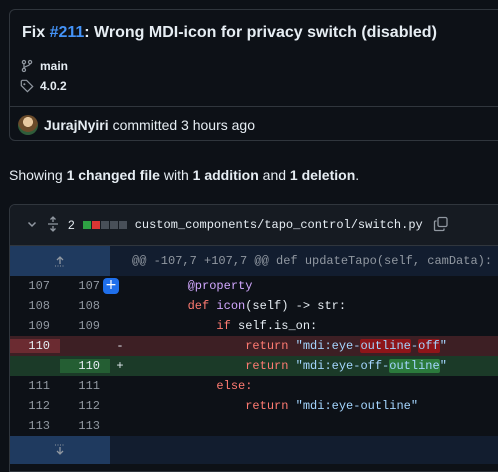 Image resolution: width=498 pixels, height=472 pixels. Describe the element at coordinates (120, 366) in the screenshot. I see `line-marker: +` at that location.